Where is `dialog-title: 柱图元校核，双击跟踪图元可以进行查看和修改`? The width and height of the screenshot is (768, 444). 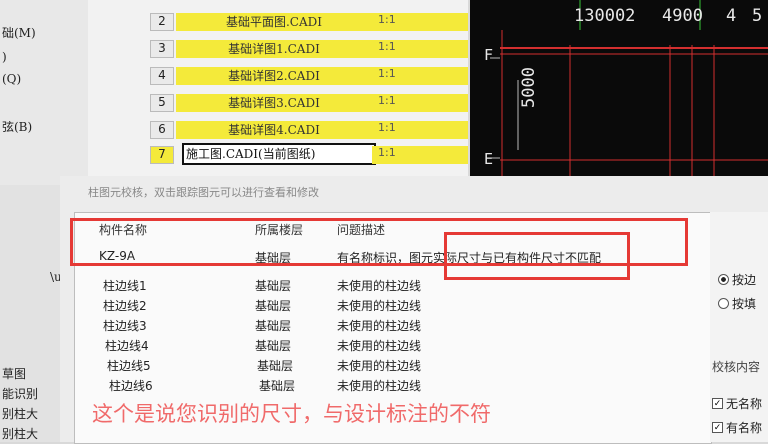
dialog-title: 柱图元校核，双击跟踪图元可以进行查看和修改 is located at coordinates (203, 192).